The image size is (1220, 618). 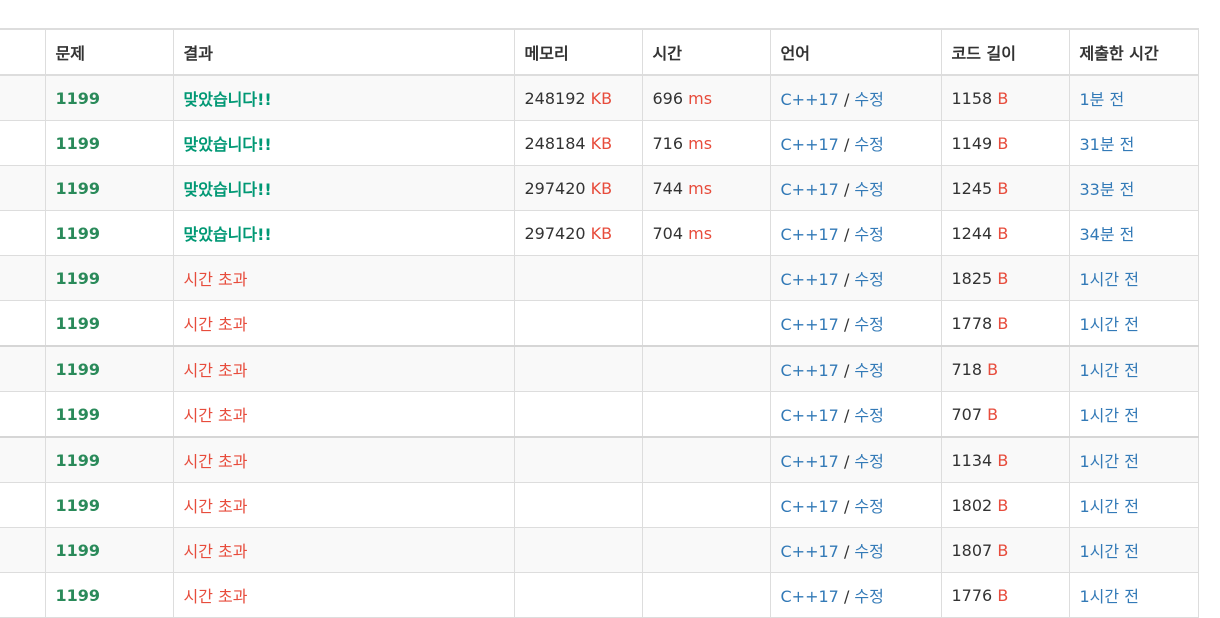 What do you see at coordinates (343, 97) in the screenshot?
I see `result-cell: 맞았습니다!!` at bounding box center [343, 97].